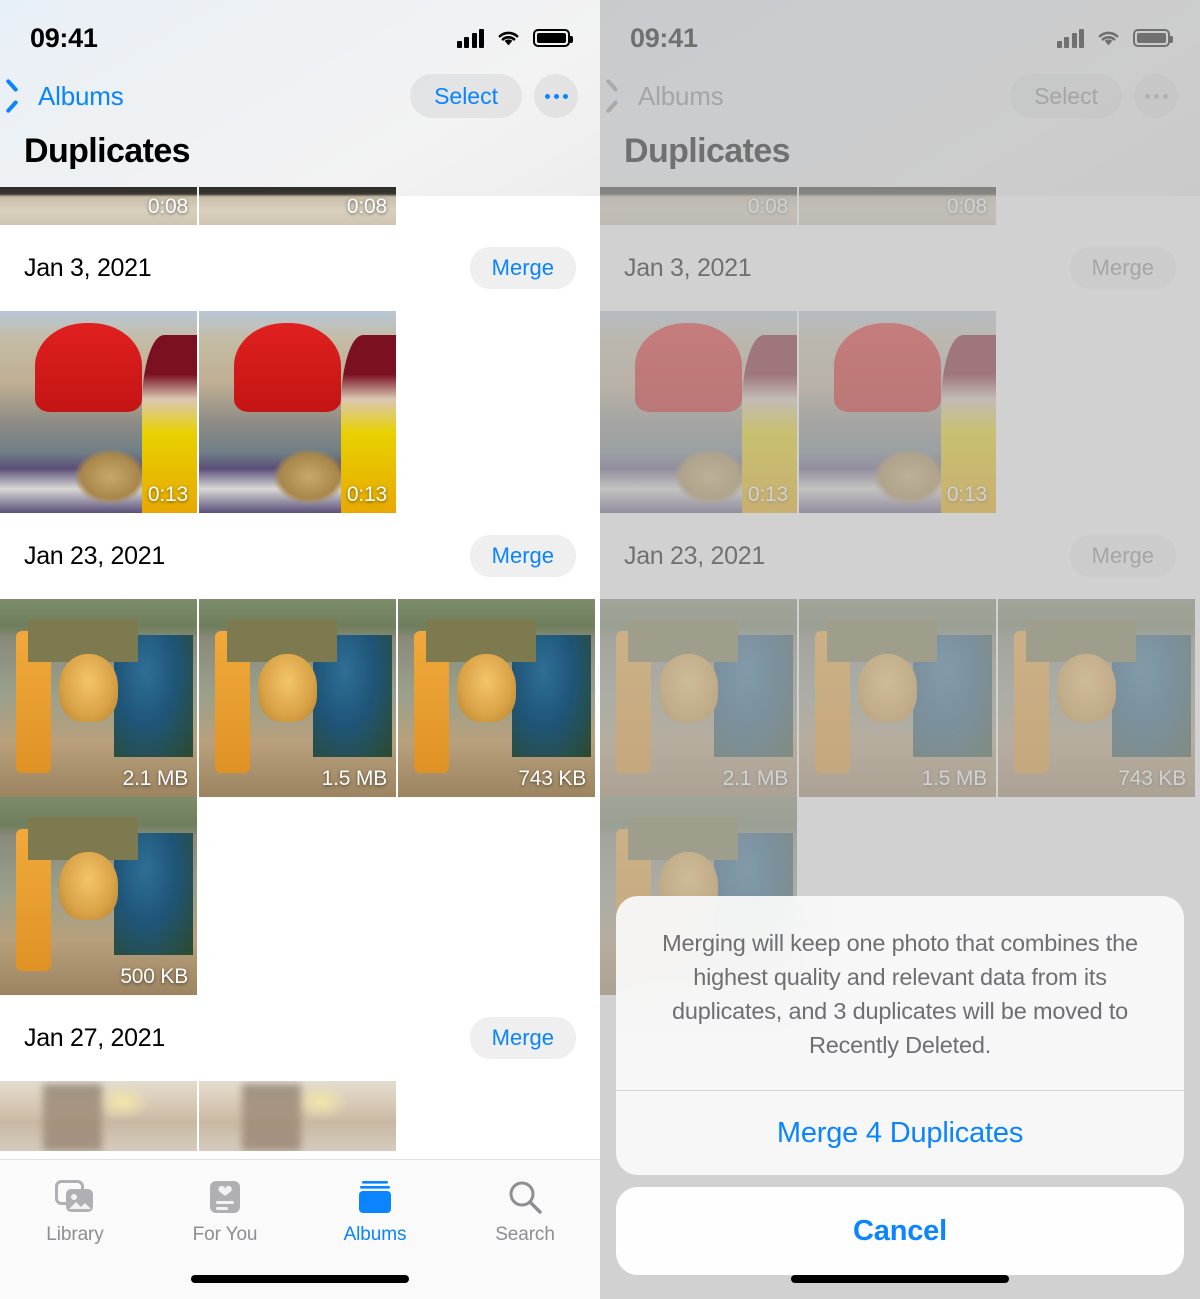 The image size is (1200, 1299). Describe the element at coordinates (466, 96) in the screenshot. I see `select-button: Select` at that location.